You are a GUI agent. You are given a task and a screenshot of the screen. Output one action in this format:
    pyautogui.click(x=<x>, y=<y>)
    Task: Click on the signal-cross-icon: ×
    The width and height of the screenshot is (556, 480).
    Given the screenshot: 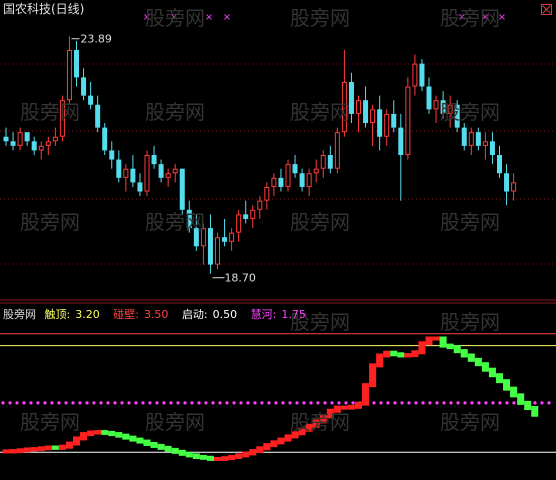 What is the action you would take?
    pyautogui.click(x=227, y=17)
    